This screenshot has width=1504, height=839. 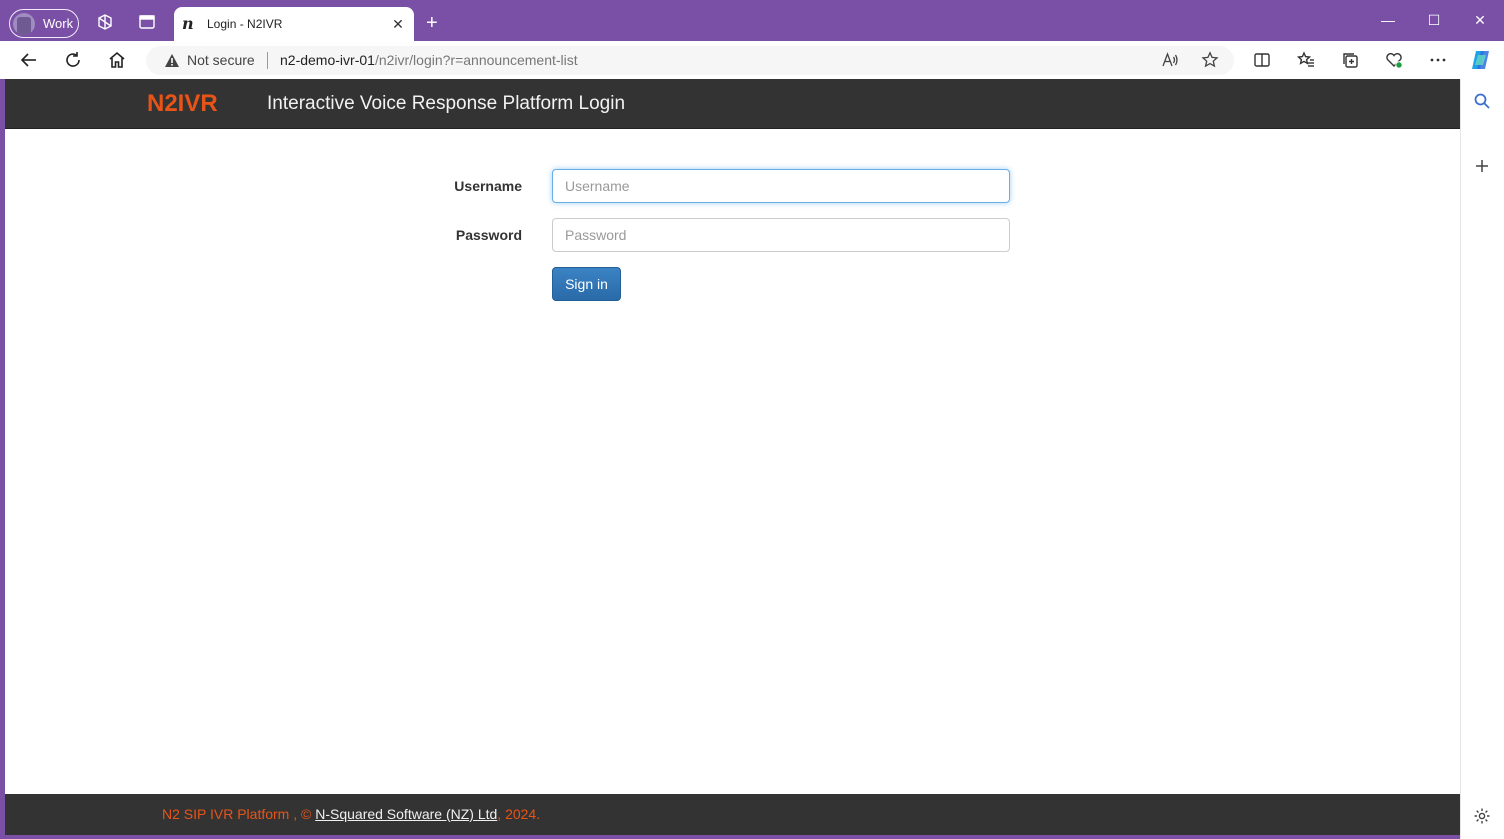 I want to click on settings-gear-icon, so click(x=1482, y=816).